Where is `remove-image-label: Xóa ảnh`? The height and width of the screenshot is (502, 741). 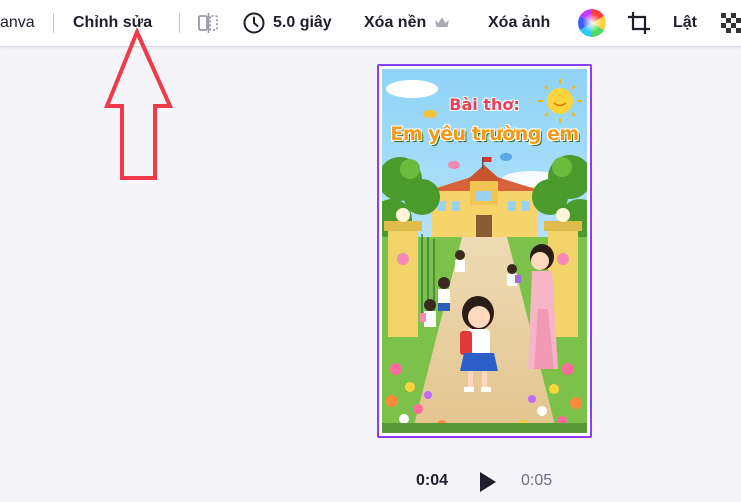 remove-image-label: Xóa ảnh is located at coordinates (519, 22).